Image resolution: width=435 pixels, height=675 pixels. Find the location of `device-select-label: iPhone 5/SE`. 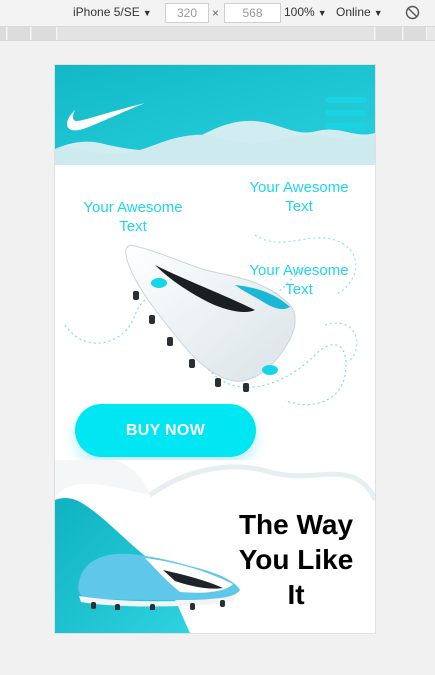

device-select-label: iPhone 5/SE is located at coordinates (106, 12).